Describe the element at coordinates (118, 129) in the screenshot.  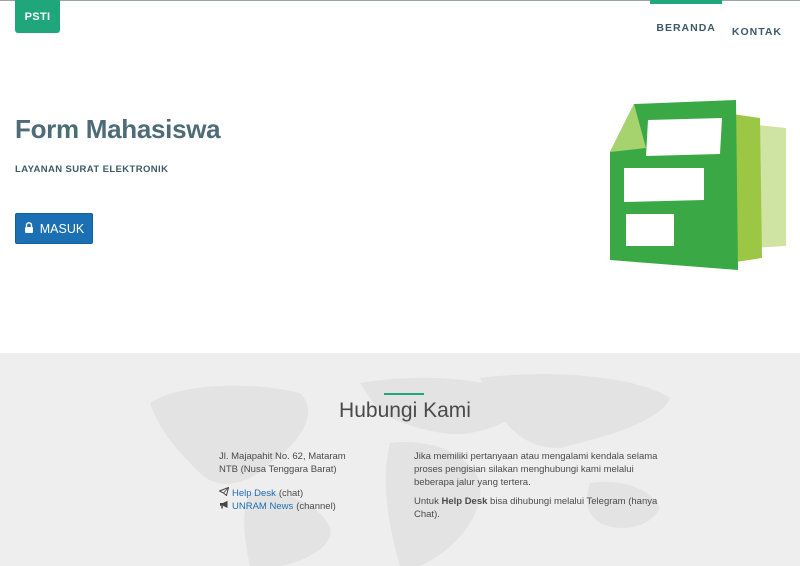
I see `page-title: Form Mahasiswa` at that location.